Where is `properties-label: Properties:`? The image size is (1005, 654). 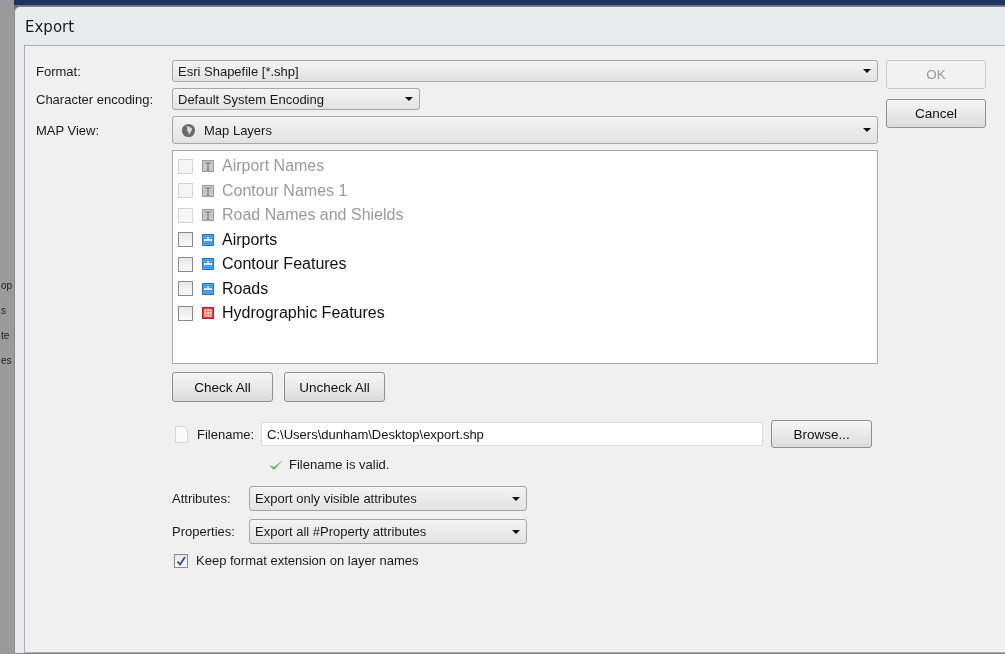 properties-label: Properties: is located at coordinates (204, 531).